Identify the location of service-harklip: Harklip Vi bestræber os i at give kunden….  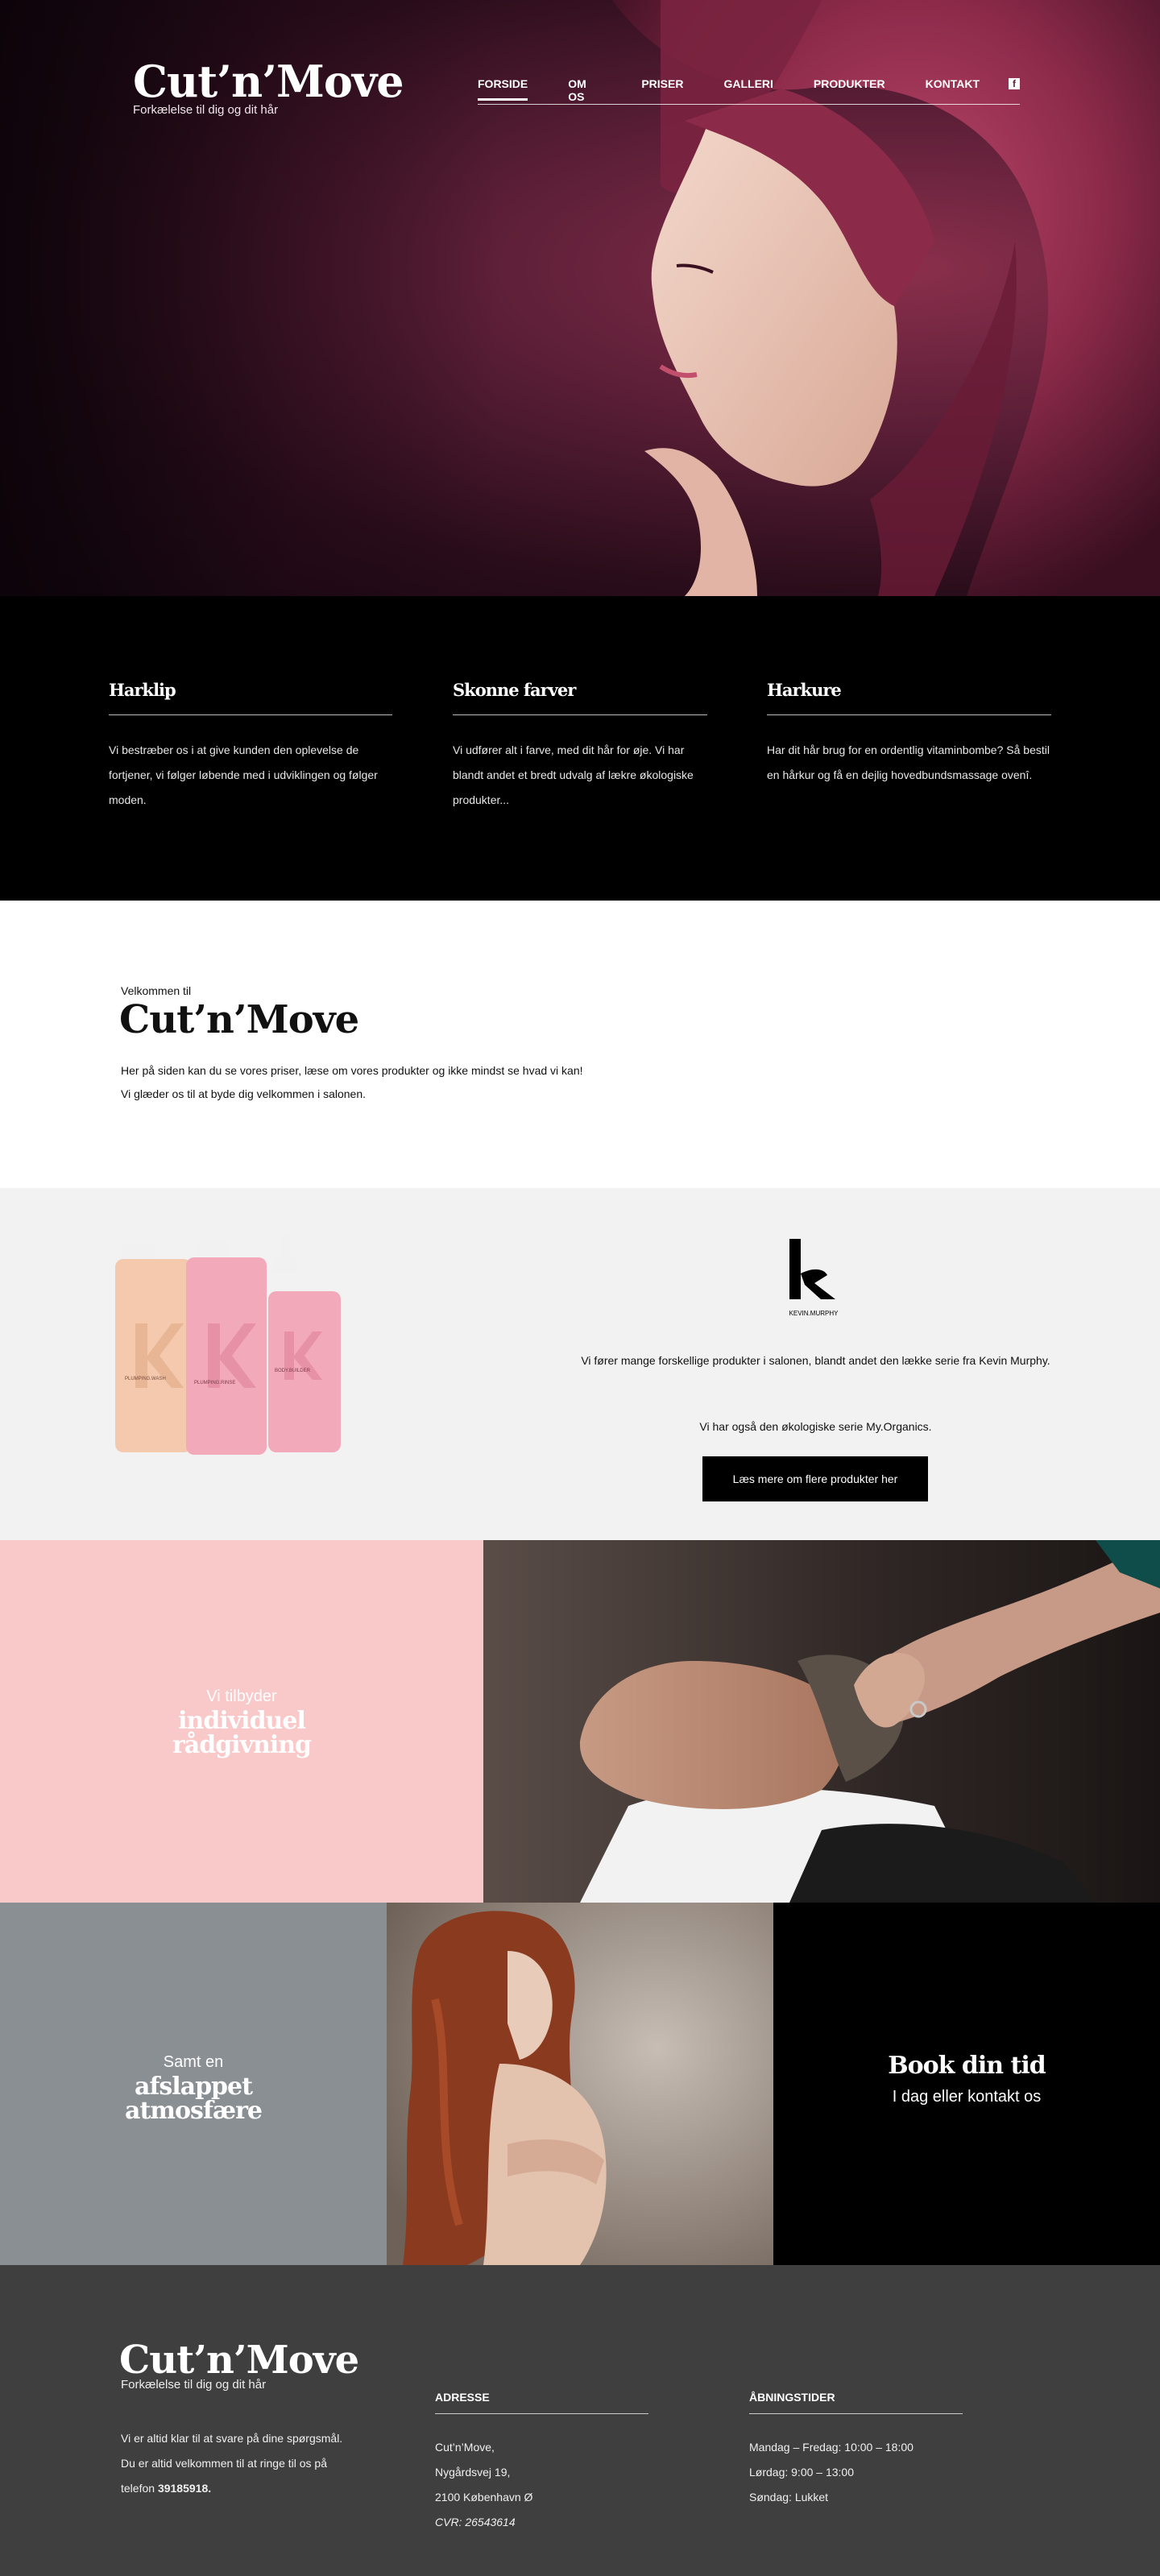
(250, 746).